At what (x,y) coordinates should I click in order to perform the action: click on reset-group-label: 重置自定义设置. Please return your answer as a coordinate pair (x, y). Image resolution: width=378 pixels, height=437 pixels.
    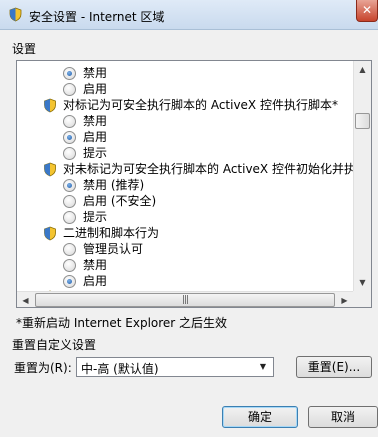
    Looking at the image, I should click on (54, 345).